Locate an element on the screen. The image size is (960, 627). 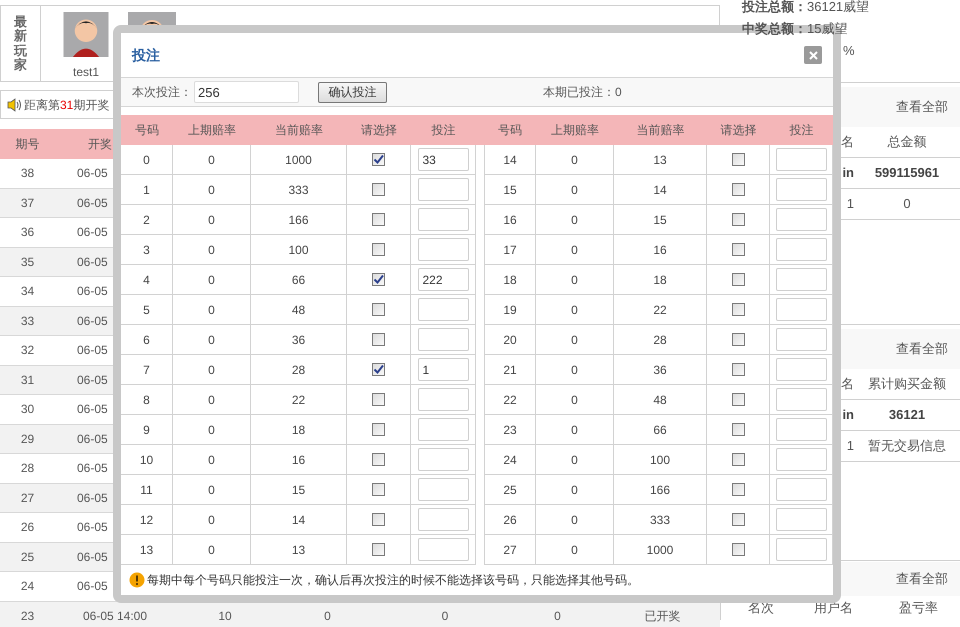
column-header: 累计购买金额 is located at coordinates (907, 384).